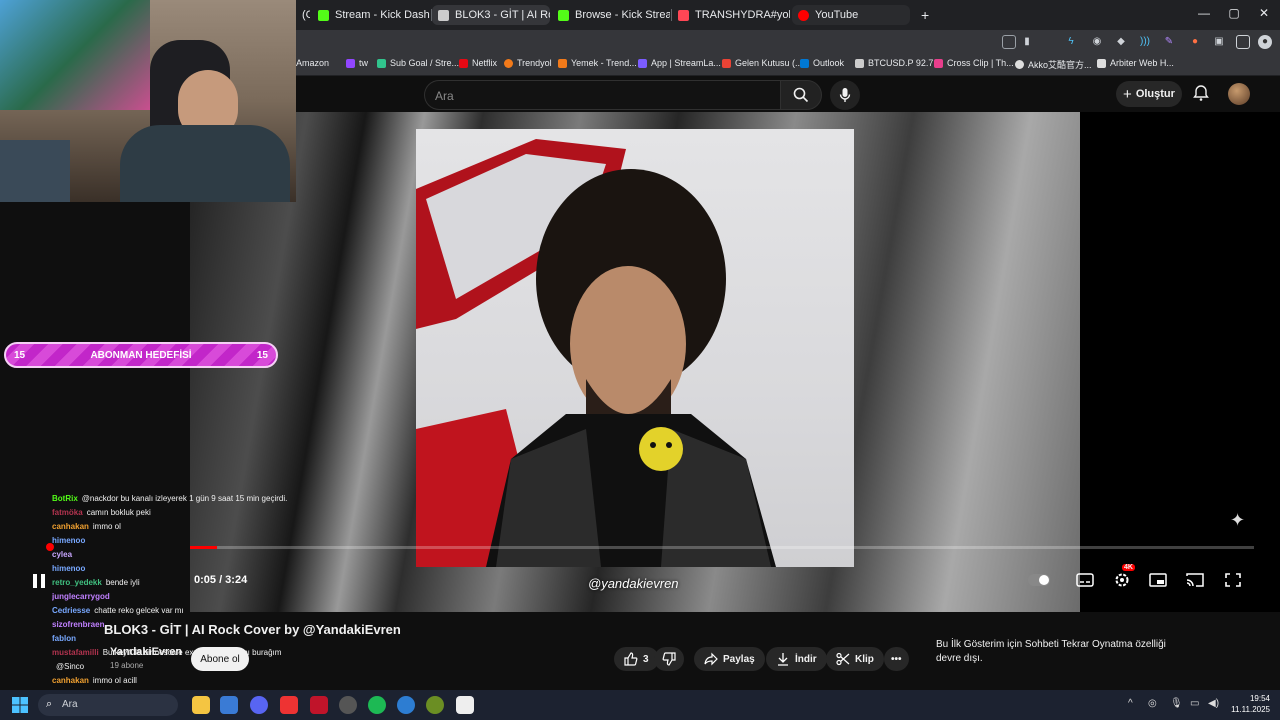  Describe the element at coordinates (845, 95) in the screenshot. I see `voice-search-button` at that location.